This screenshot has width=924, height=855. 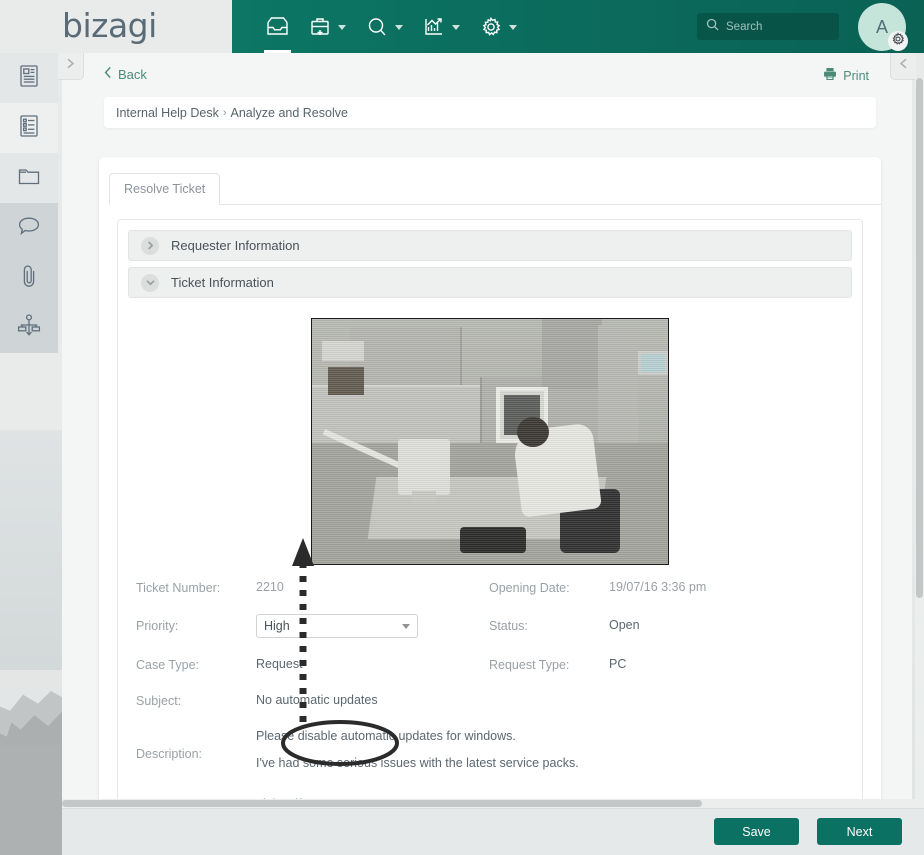 I want to click on field-row: Subject: No automatic updates, so click(x=489, y=700).